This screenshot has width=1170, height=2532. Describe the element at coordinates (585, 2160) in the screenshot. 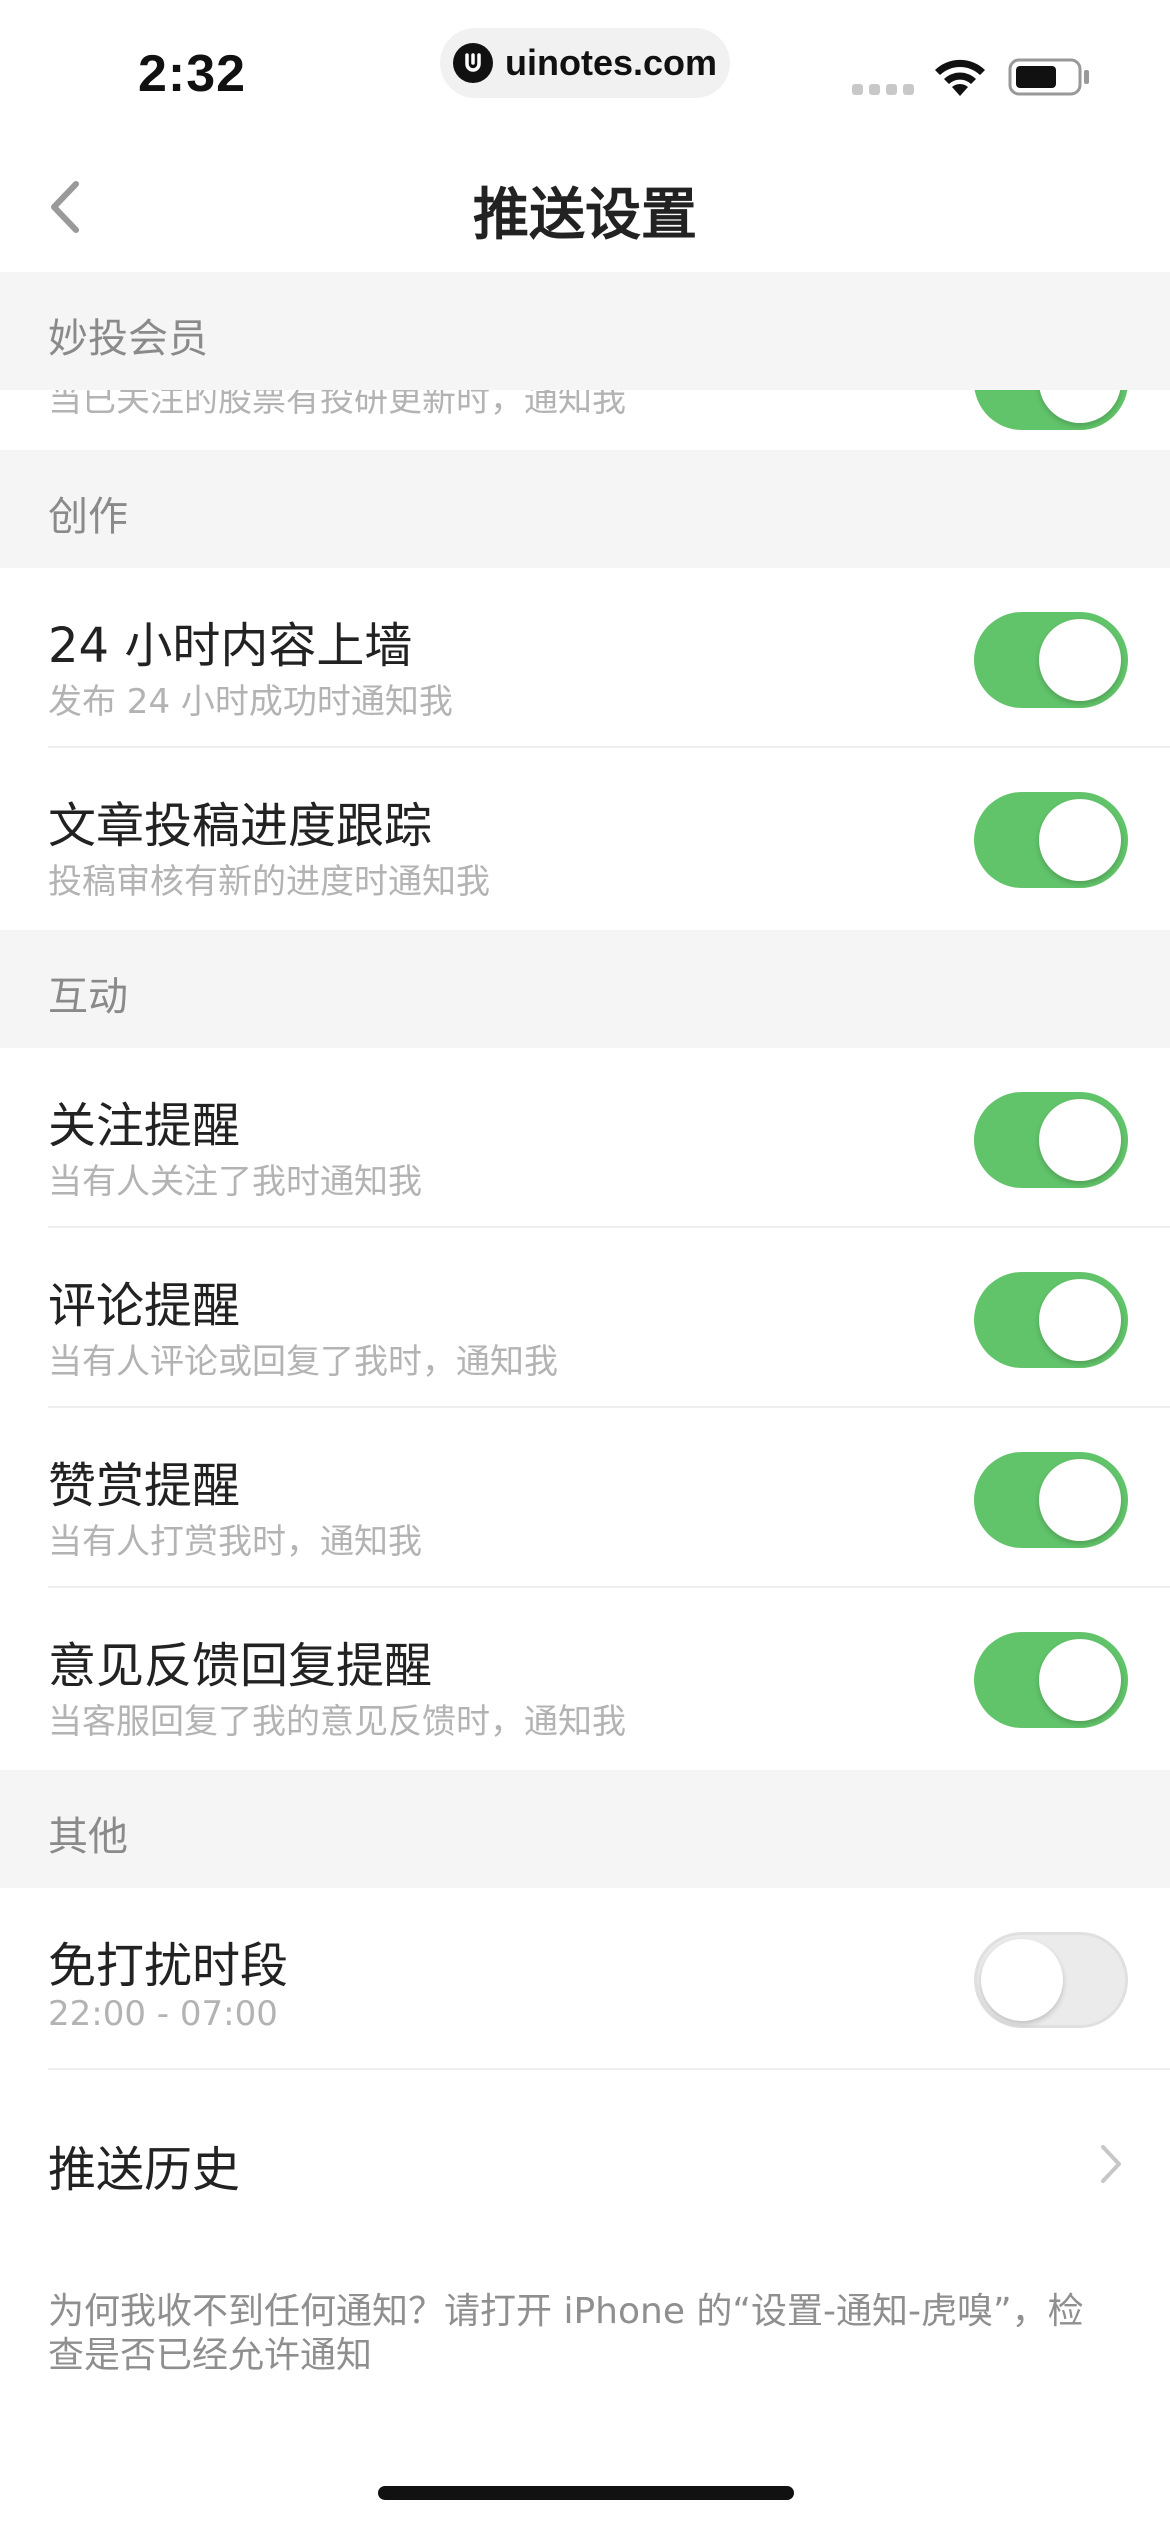

I see `settings-row-push-history: 推送历史` at that location.